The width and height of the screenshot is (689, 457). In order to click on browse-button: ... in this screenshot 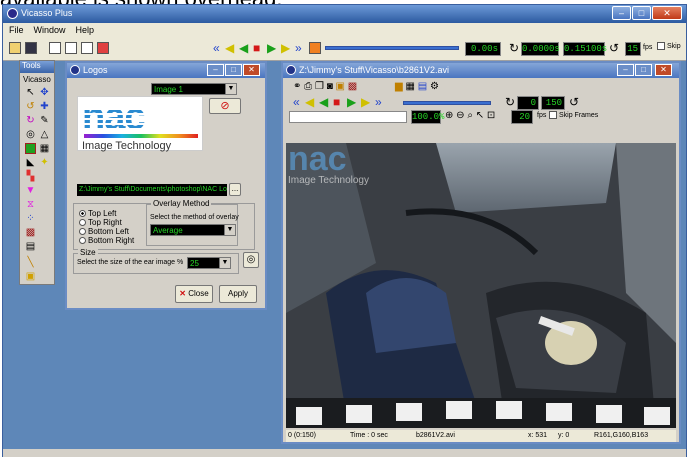, I will do `click(235, 189)`.